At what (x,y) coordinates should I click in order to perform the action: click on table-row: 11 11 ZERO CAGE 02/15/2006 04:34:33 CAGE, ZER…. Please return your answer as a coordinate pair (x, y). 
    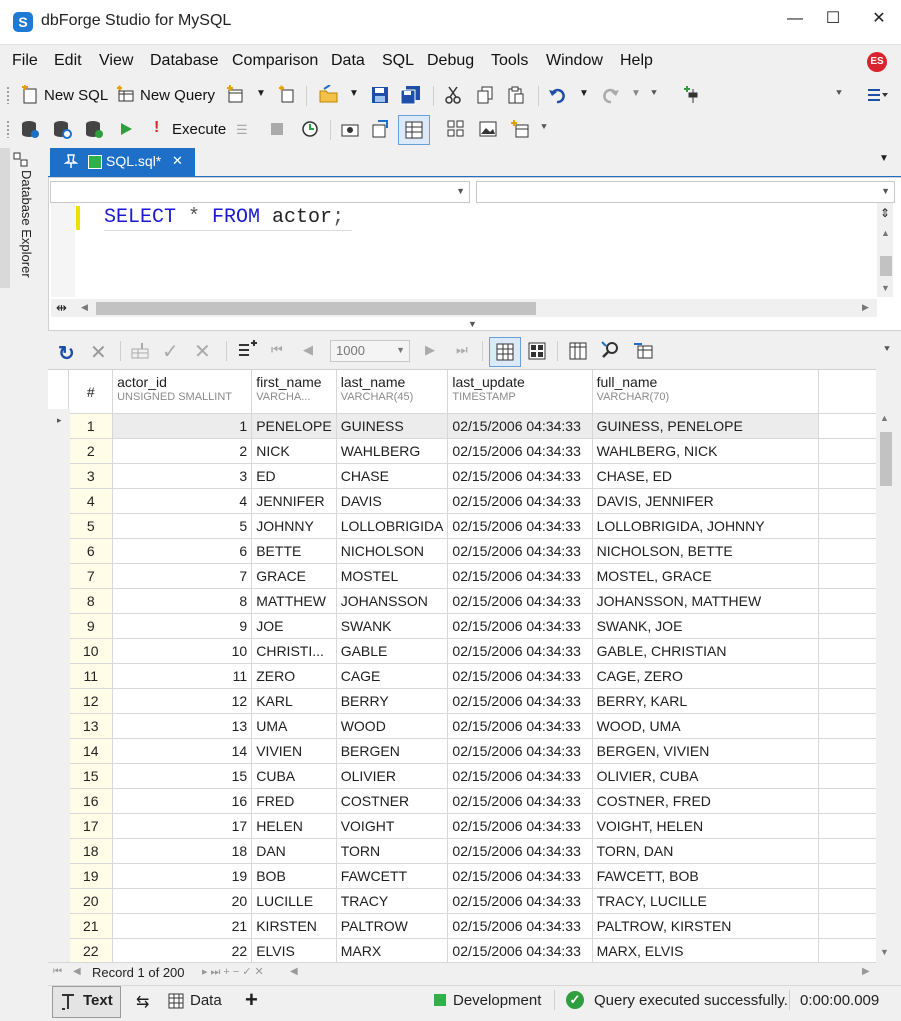
    Looking at the image, I should click on (462, 676).